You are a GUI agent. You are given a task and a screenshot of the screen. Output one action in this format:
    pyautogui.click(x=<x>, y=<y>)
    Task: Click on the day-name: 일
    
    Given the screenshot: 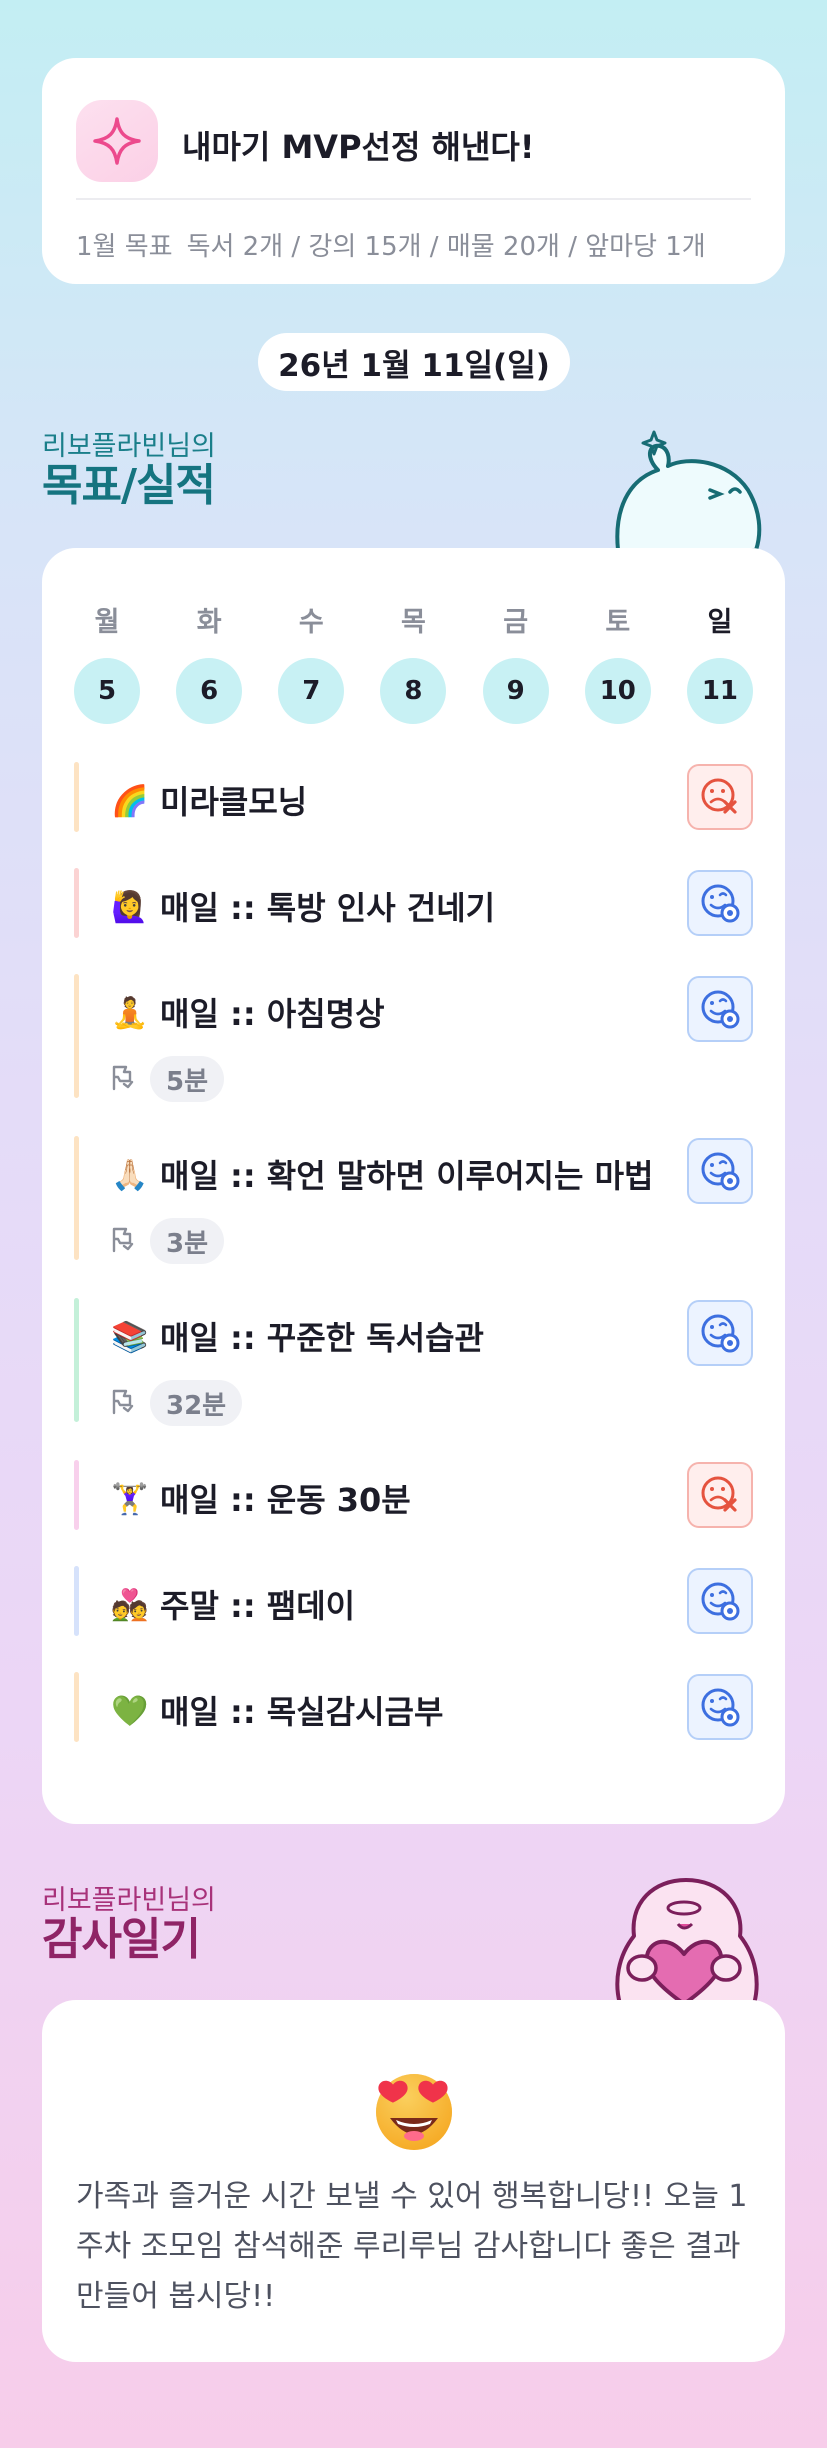 What is the action you would take?
    pyautogui.click(x=720, y=622)
    